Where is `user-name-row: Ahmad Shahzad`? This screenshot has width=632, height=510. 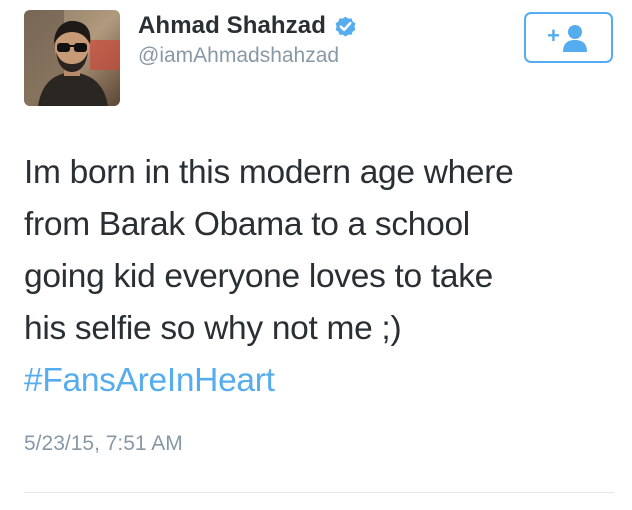 user-name-row: Ahmad Shahzad is located at coordinates (248, 26).